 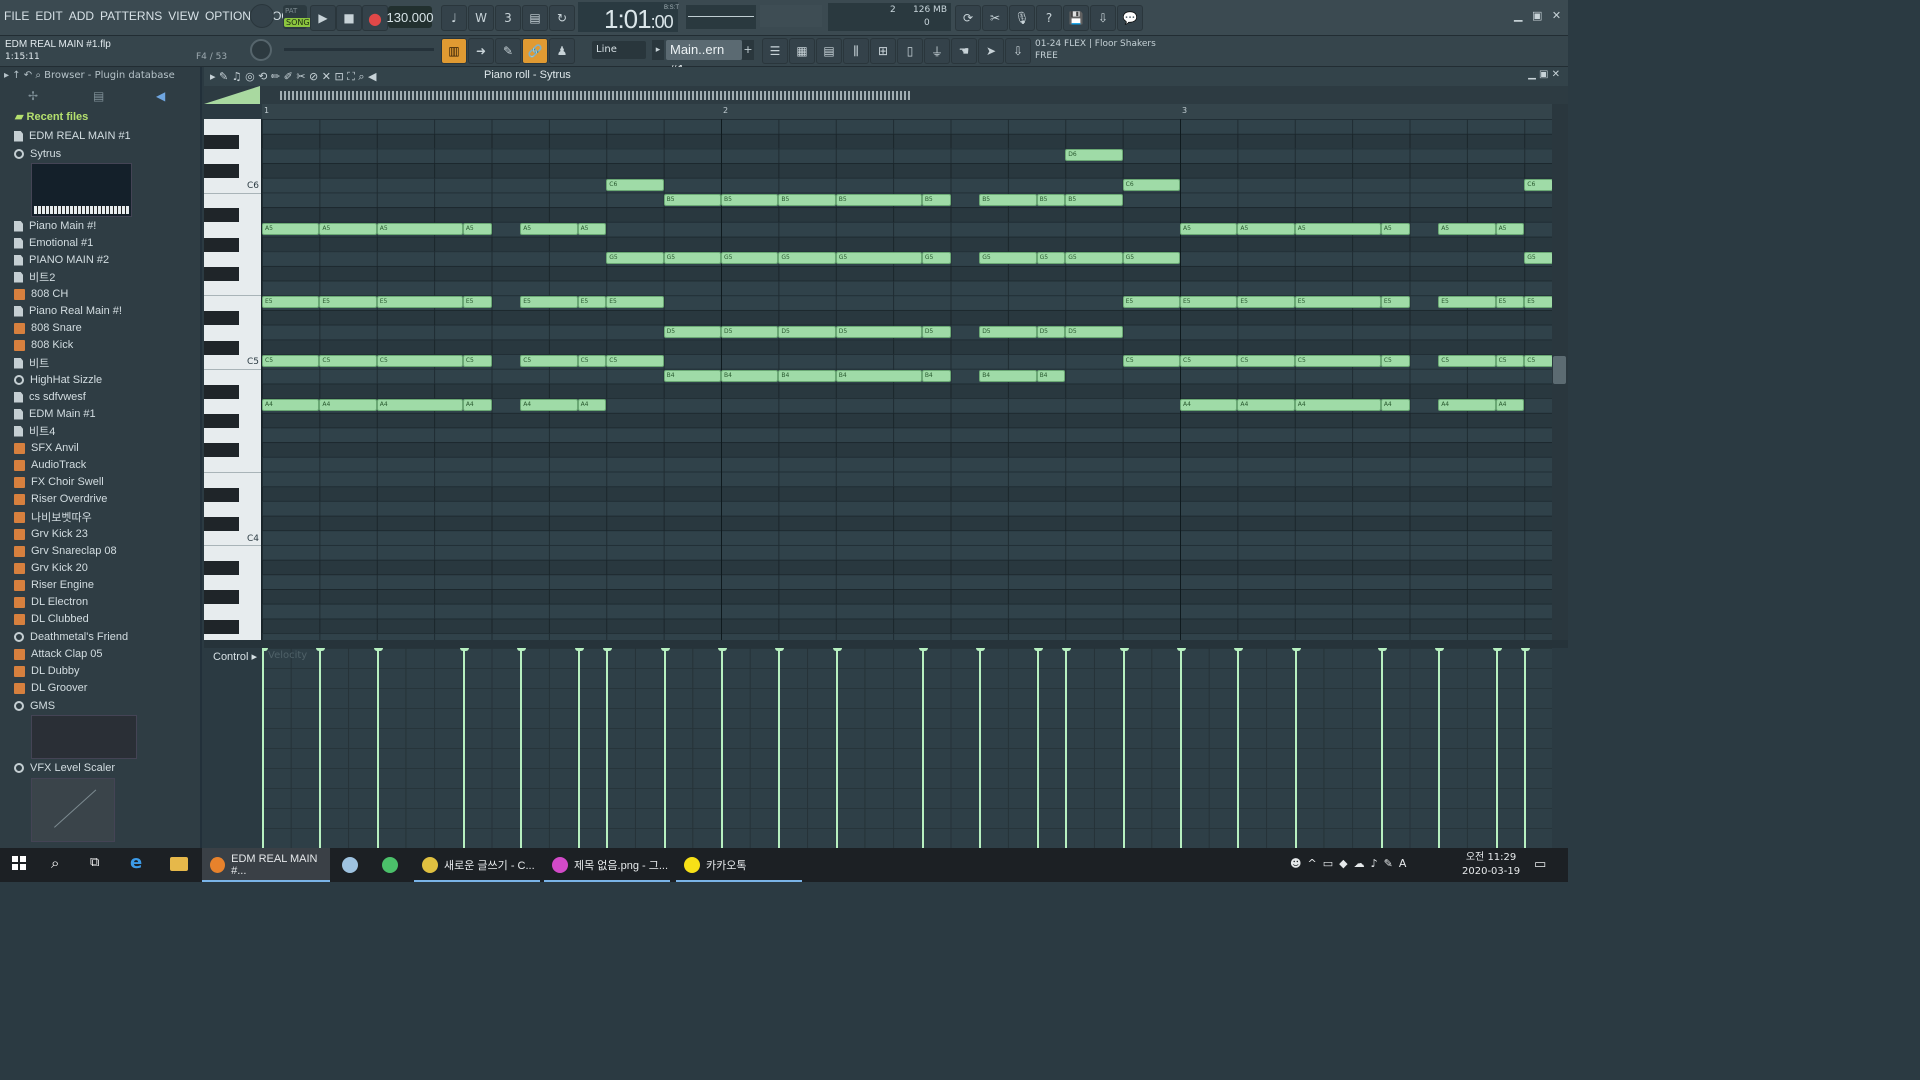 I want to click on menu-item: VIEW, so click(x=183, y=16).